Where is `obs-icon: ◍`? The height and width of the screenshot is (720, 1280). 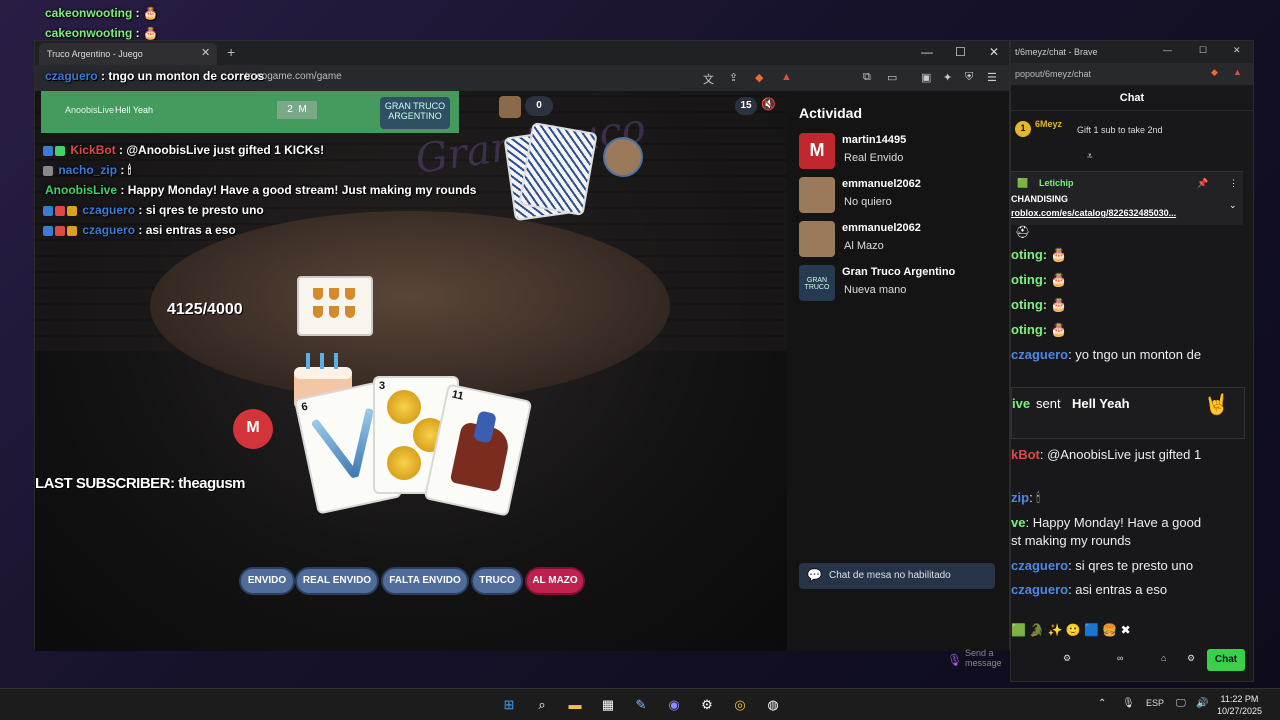 obs-icon: ◍ is located at coordinates (773, 705).